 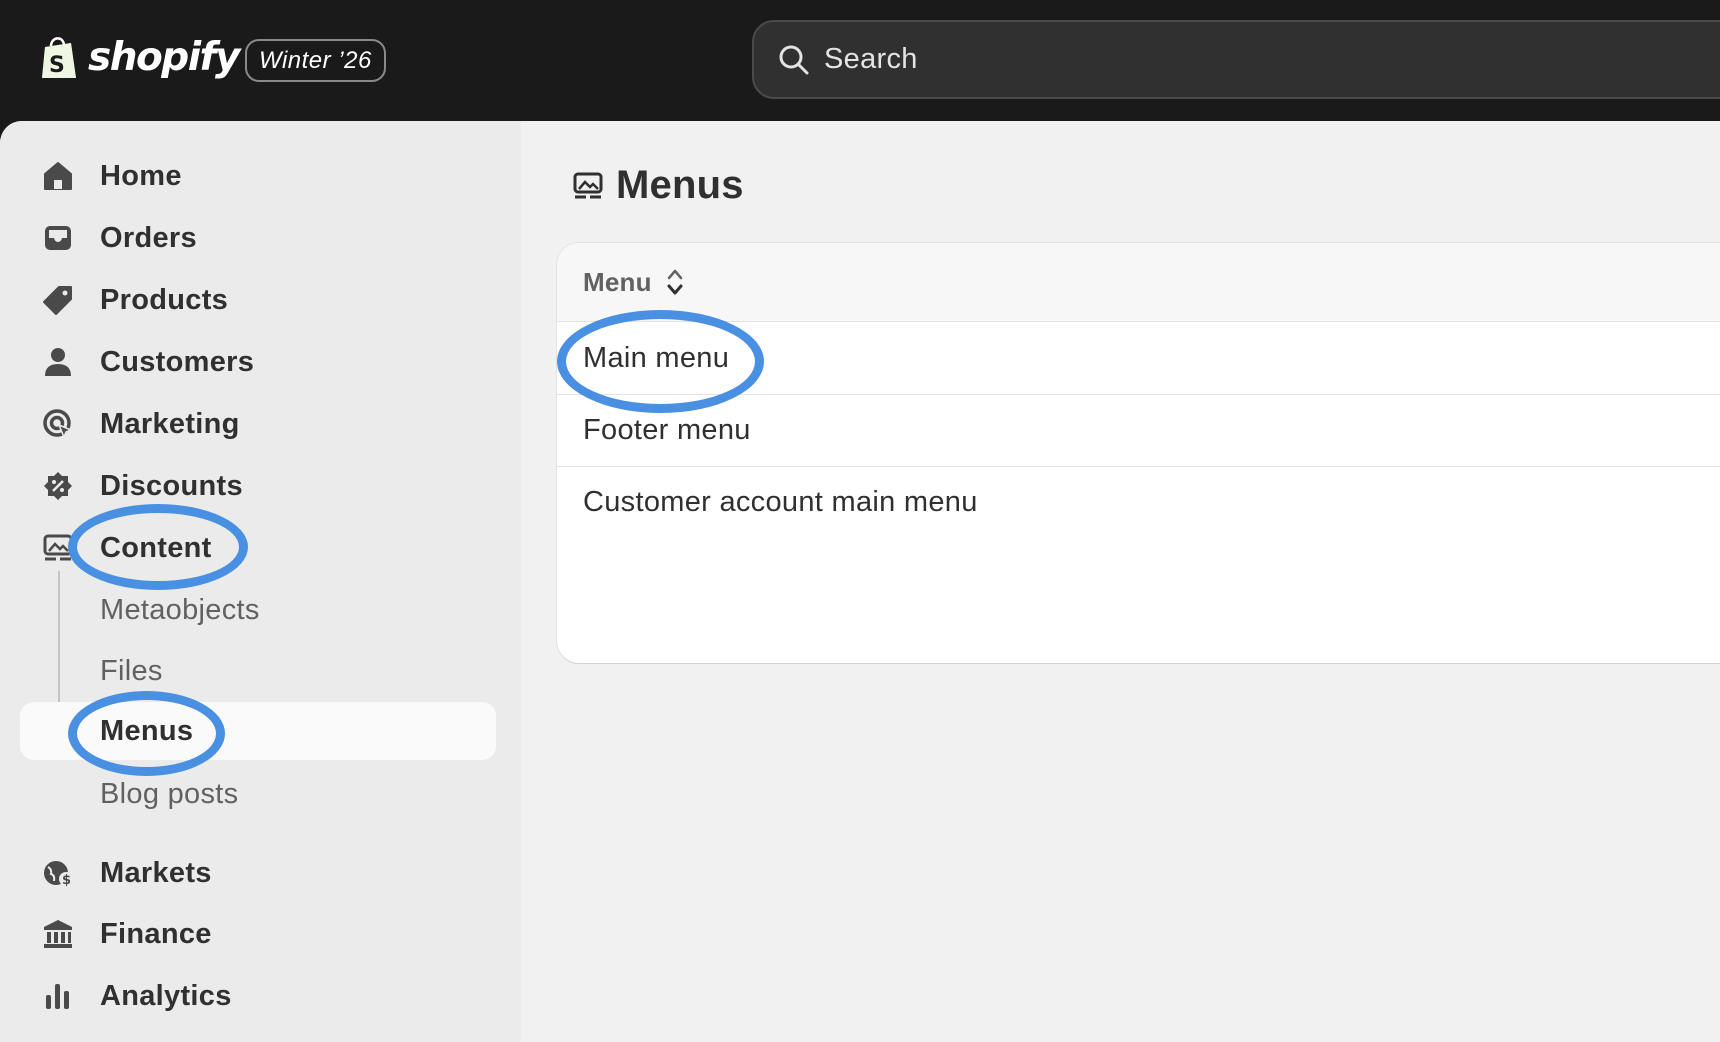 I want to click on table-row: Customer account main menu, so click(x=1138, y=503).